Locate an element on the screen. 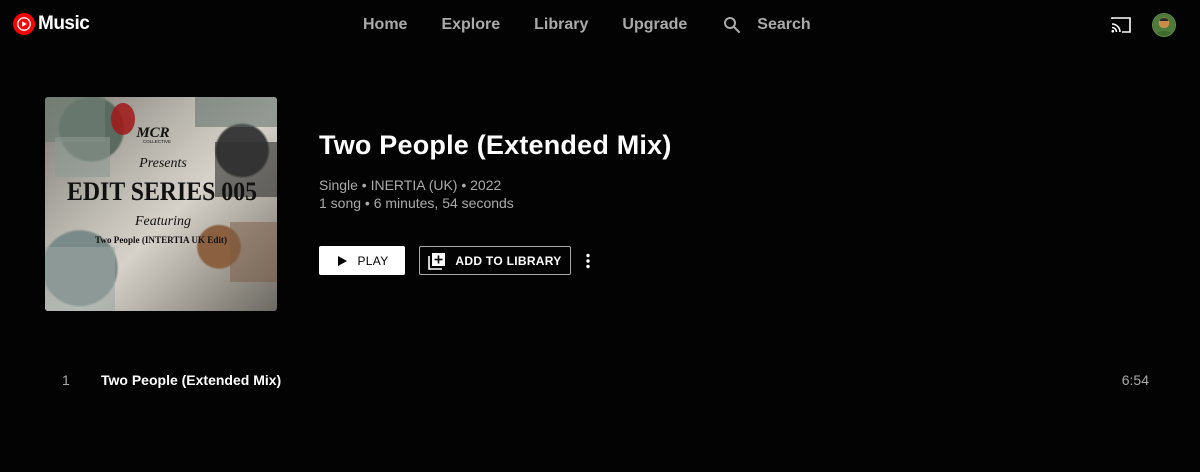 This screenshot has width=1200, height=472. library-add-icon is located at coordinates (437, 261).